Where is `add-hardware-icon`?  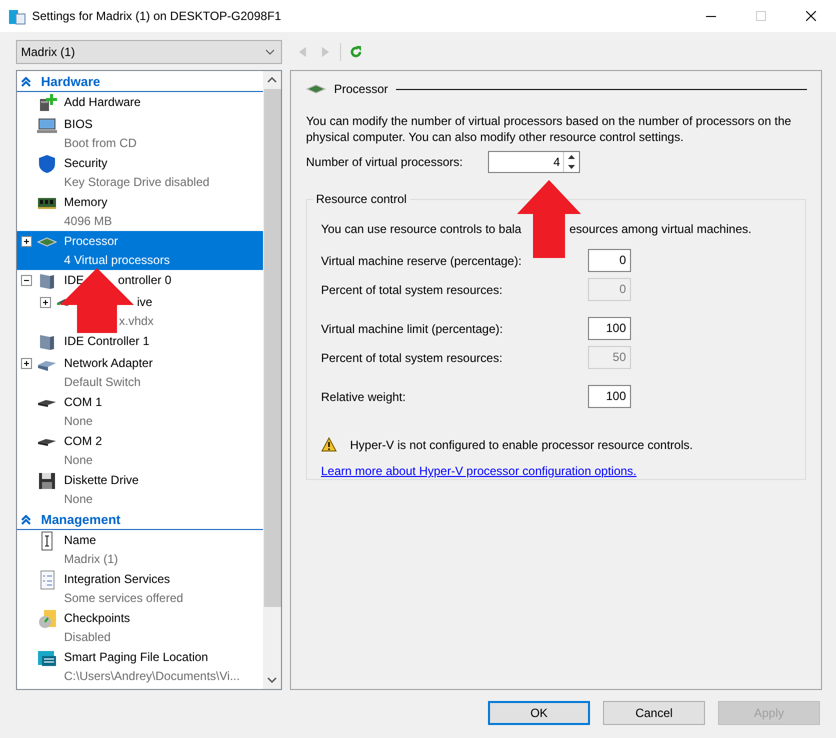 add-hardware-icon is located at coordinates (47, 103).